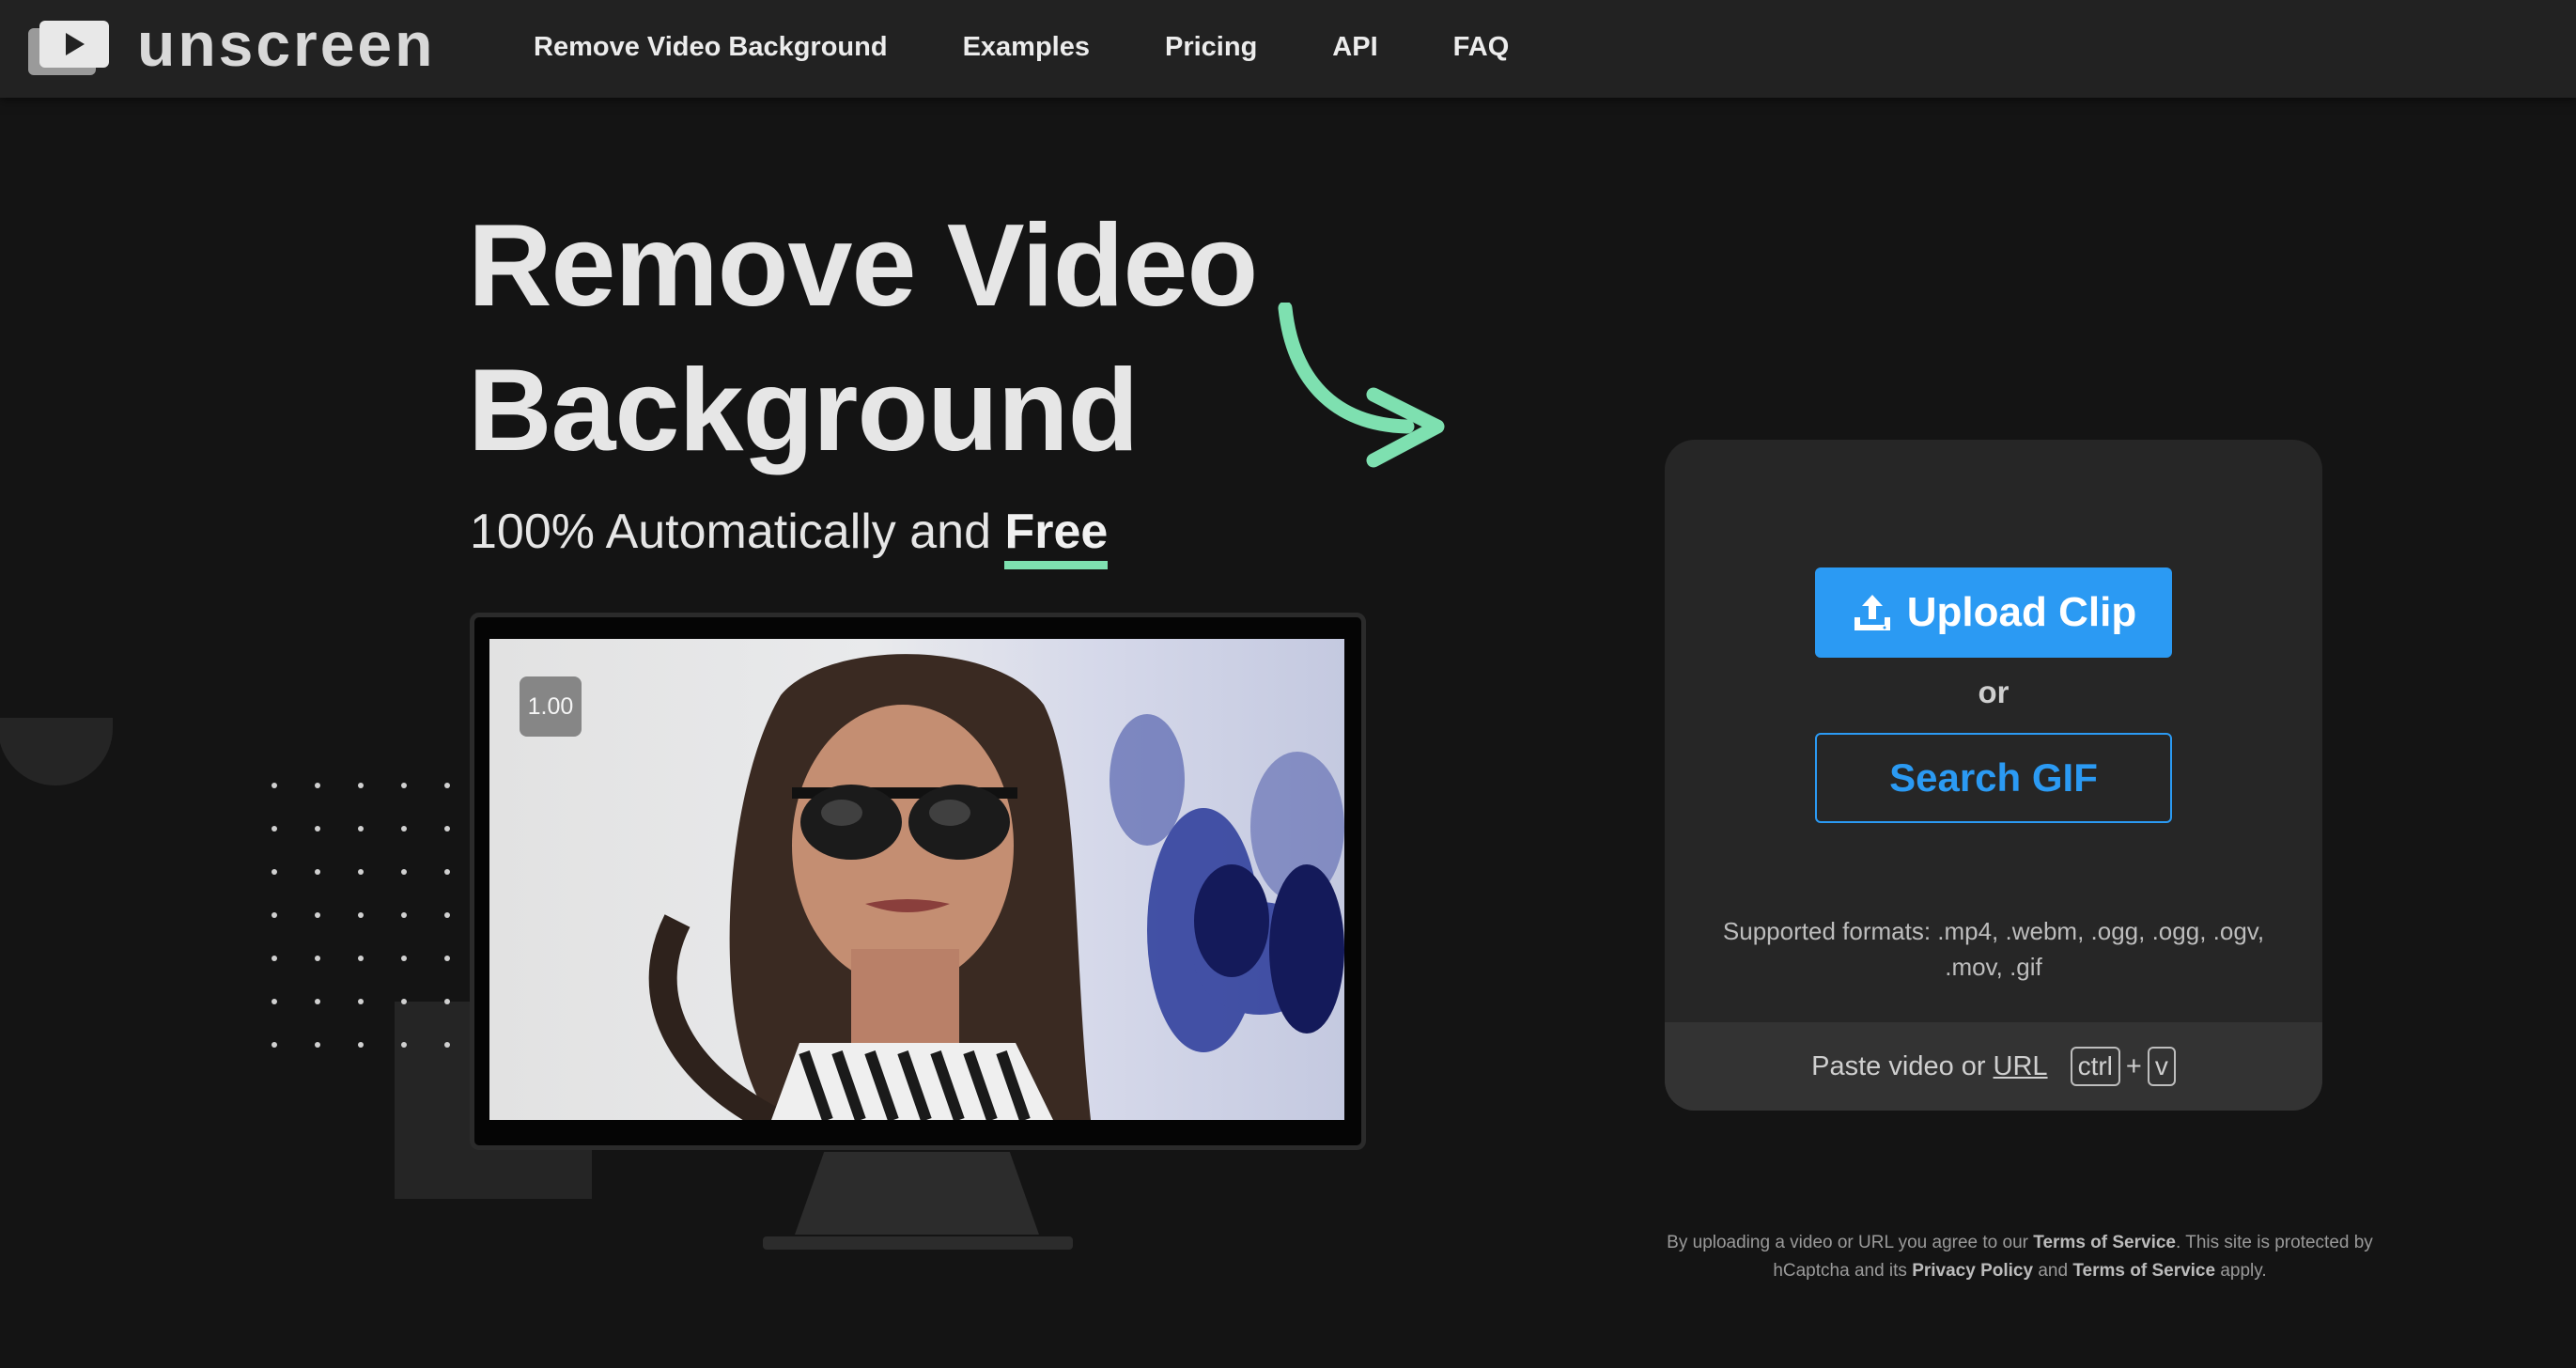 This screenshot has width=2576, height=1368. I want to click on nav-faq: FAQ, so click(1482, 47).